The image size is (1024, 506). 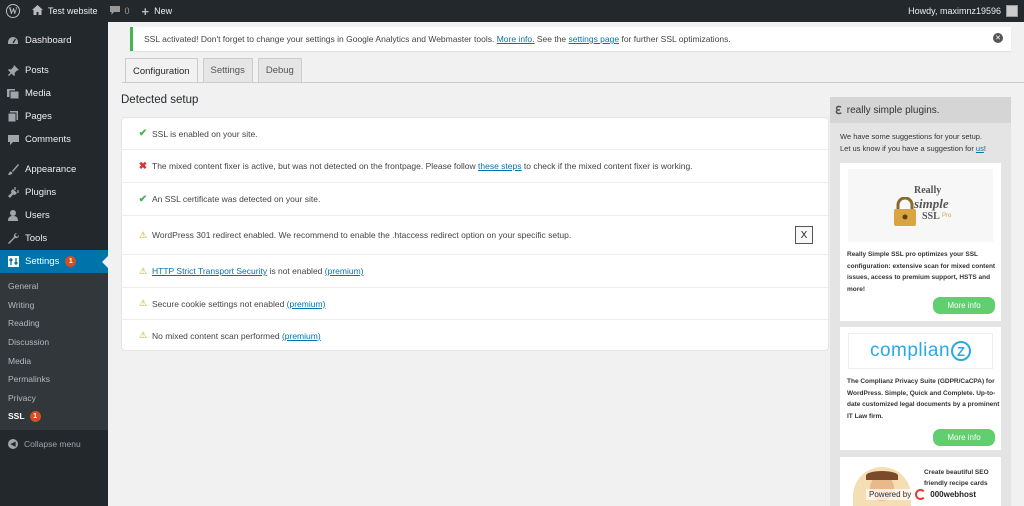 What do you see at coordinates (13, 11) in the screenshot?
I see `wp-logo-menu: W` at bounding box center [13, 11].